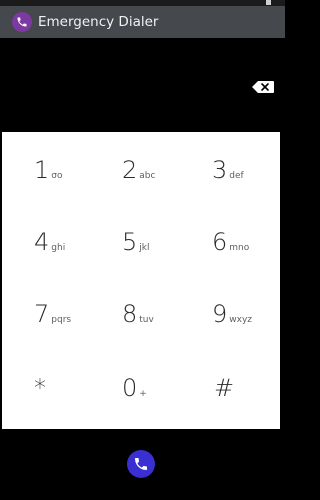 This screenshot has height=500, width=320. I want to click on key-letters: jkl, so click(144, 248).